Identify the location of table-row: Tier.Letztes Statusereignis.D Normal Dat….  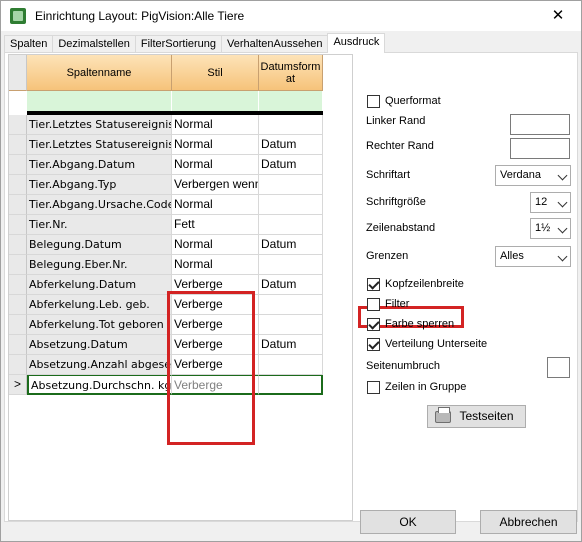
(166, 145).